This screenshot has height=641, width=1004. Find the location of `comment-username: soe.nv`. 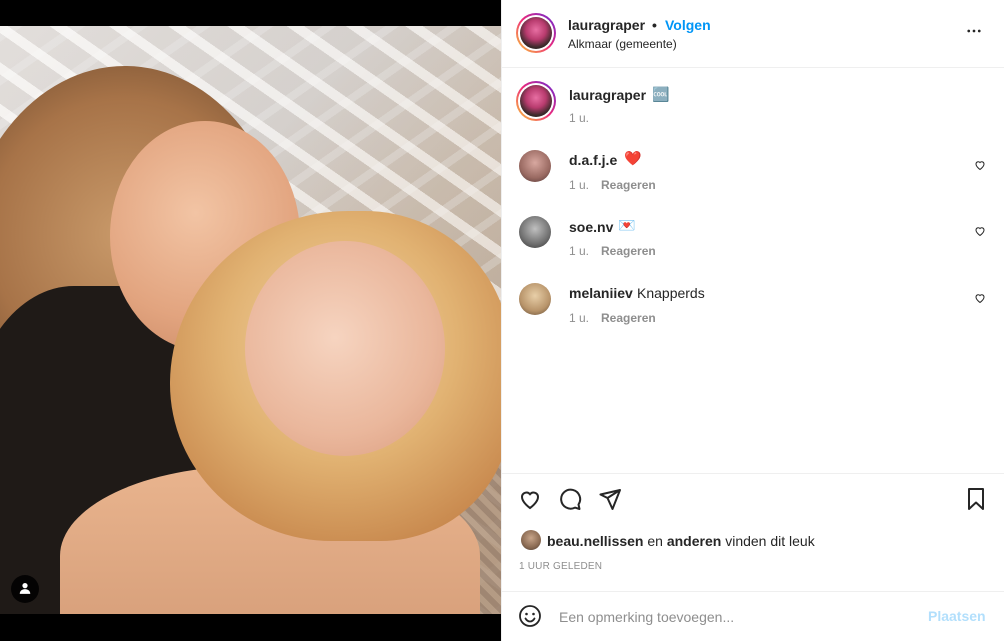

comment-username: soe.nv is located at coordinates (591, 227).